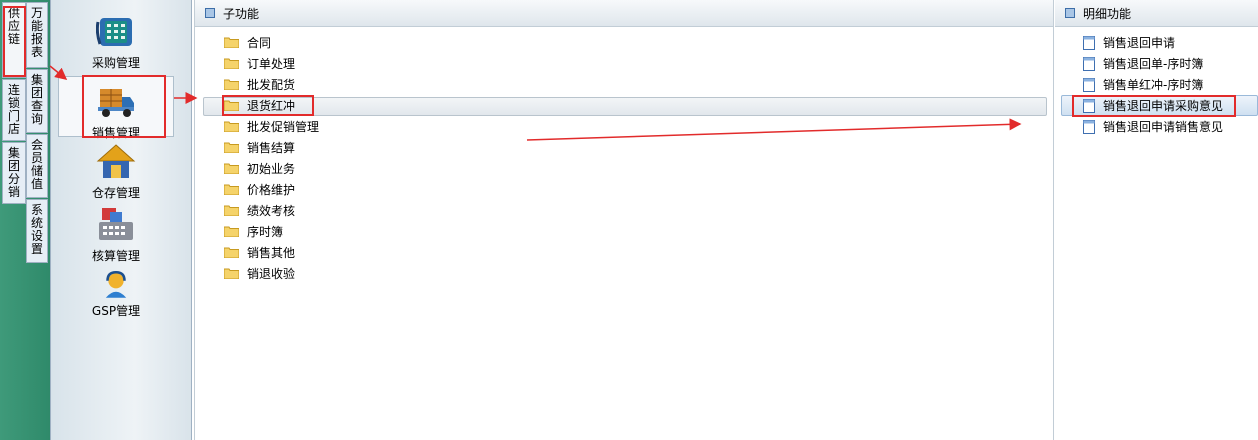  I want to click on tab-label: 集团分销, so click(13, 172).